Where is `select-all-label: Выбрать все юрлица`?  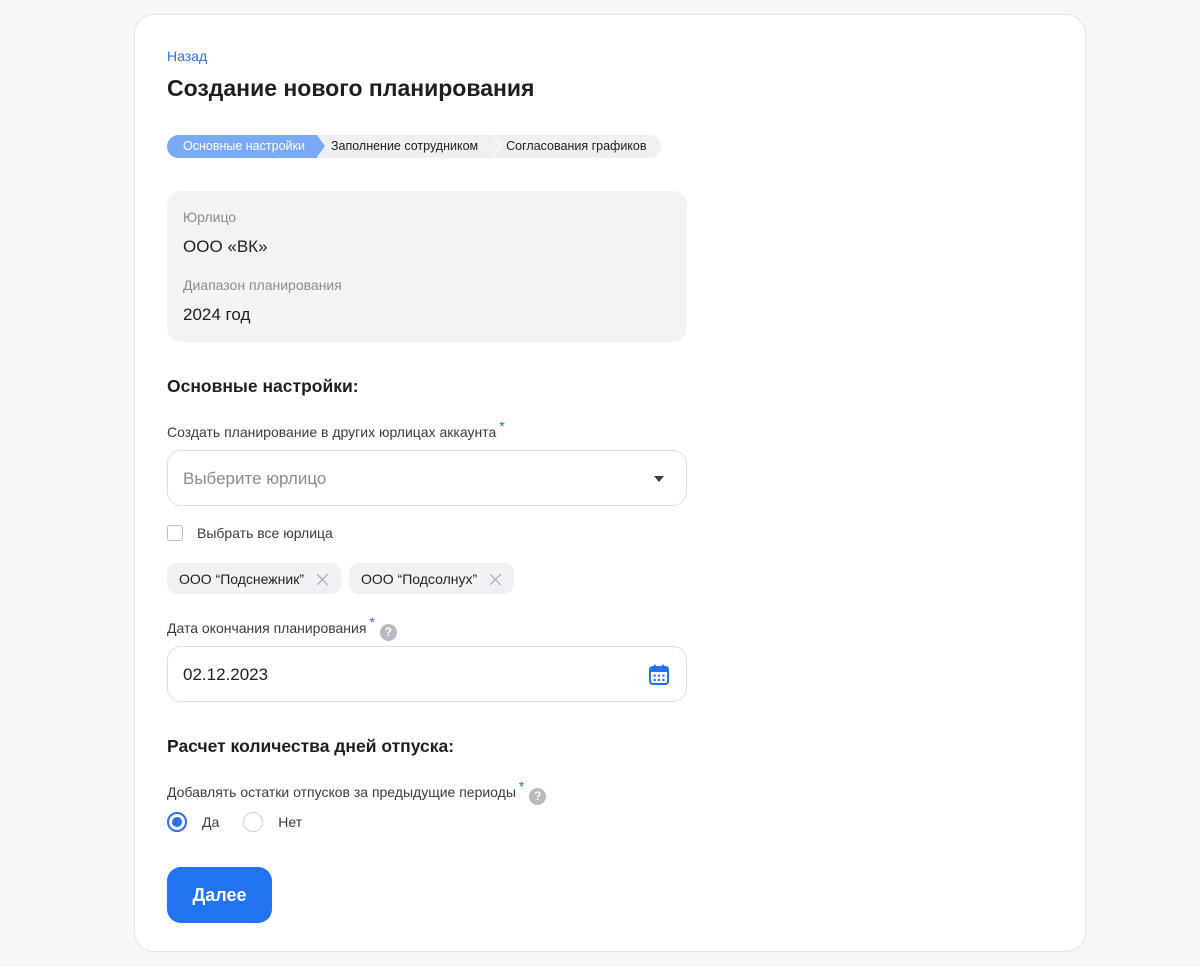
select-all-label: Выбрать все юрлица is located at coordinates (265, 533).